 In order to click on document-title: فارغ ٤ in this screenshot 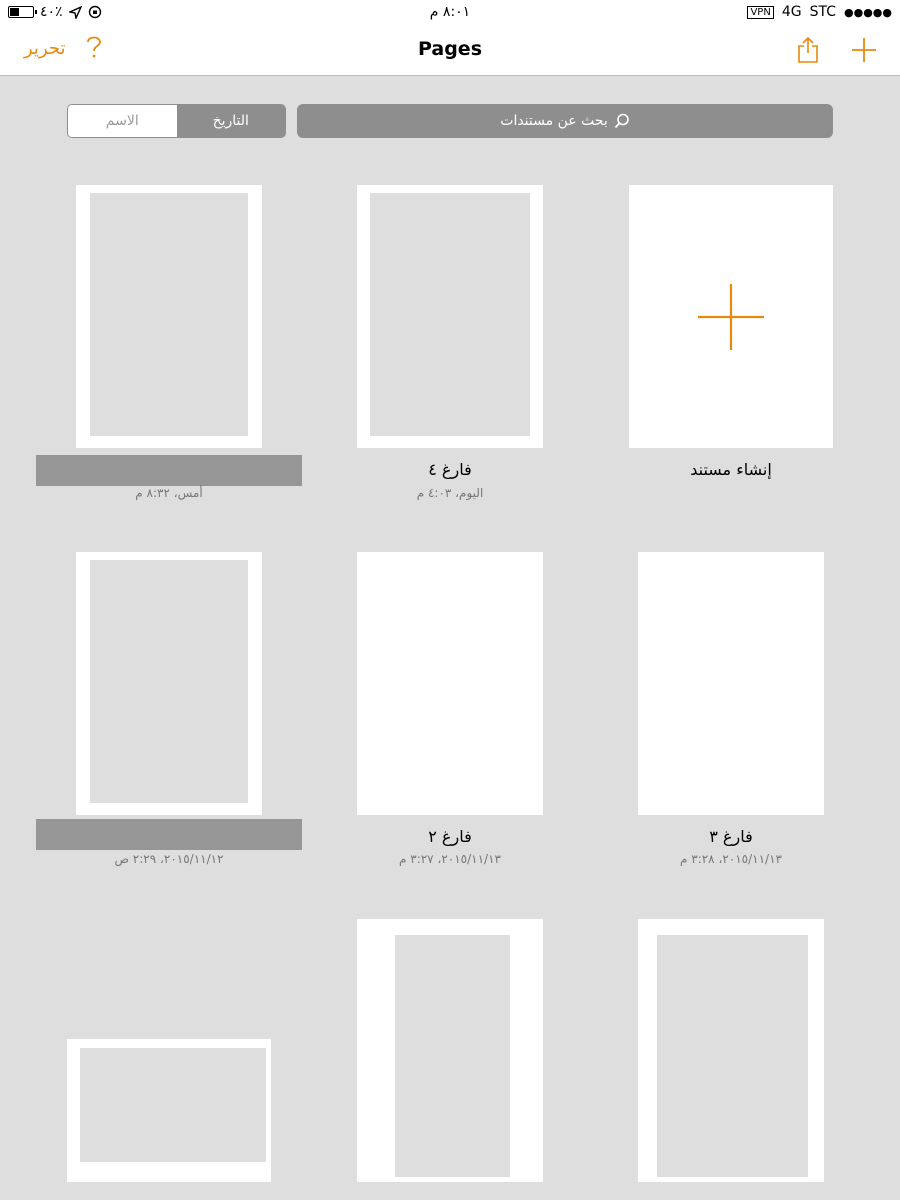, I will do `click(450, 469)`.